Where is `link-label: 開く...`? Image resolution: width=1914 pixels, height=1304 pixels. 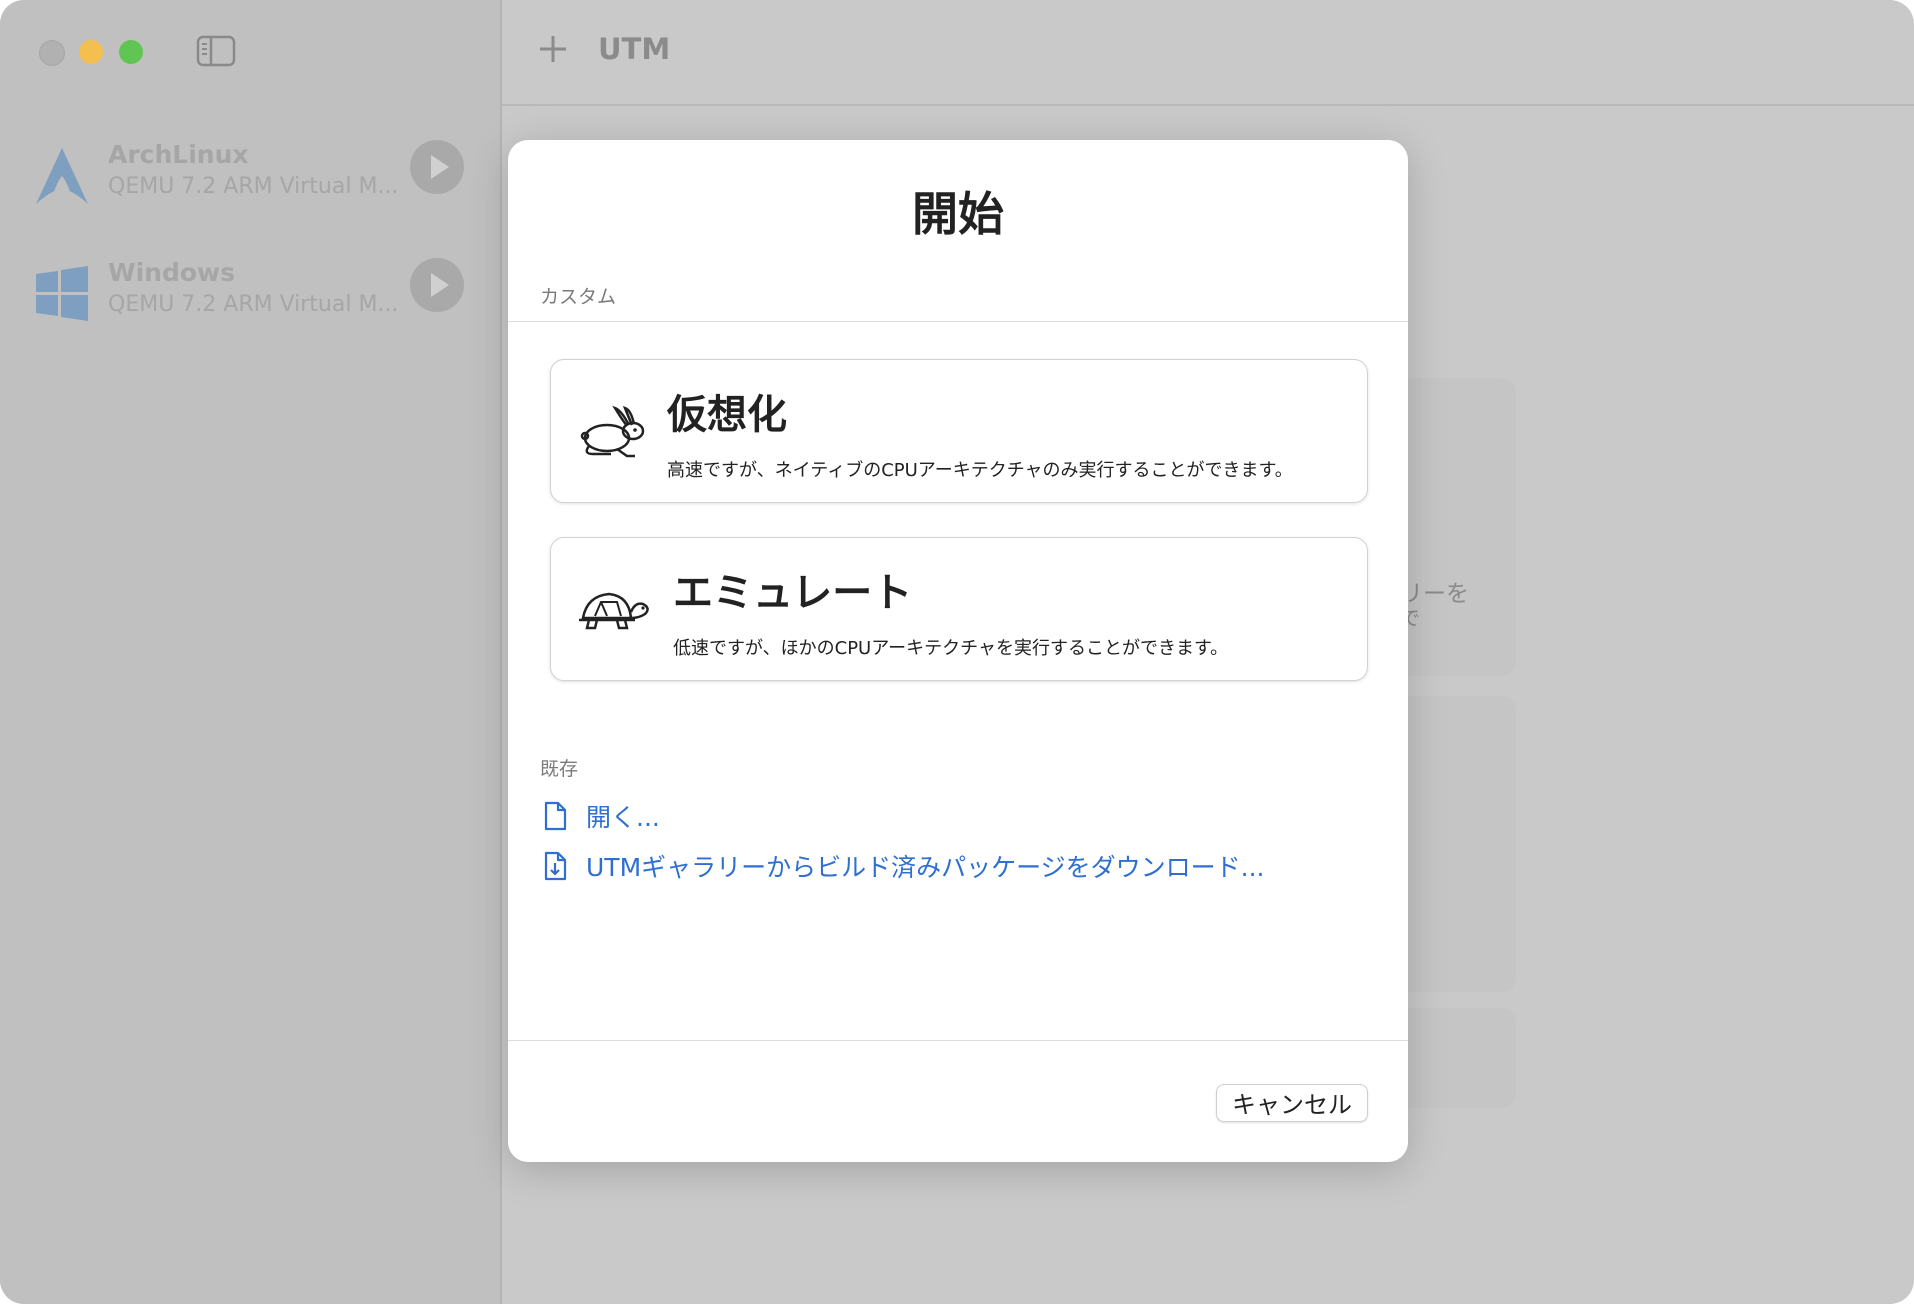 link-label: 開く... is located at coordinates (623, 817).